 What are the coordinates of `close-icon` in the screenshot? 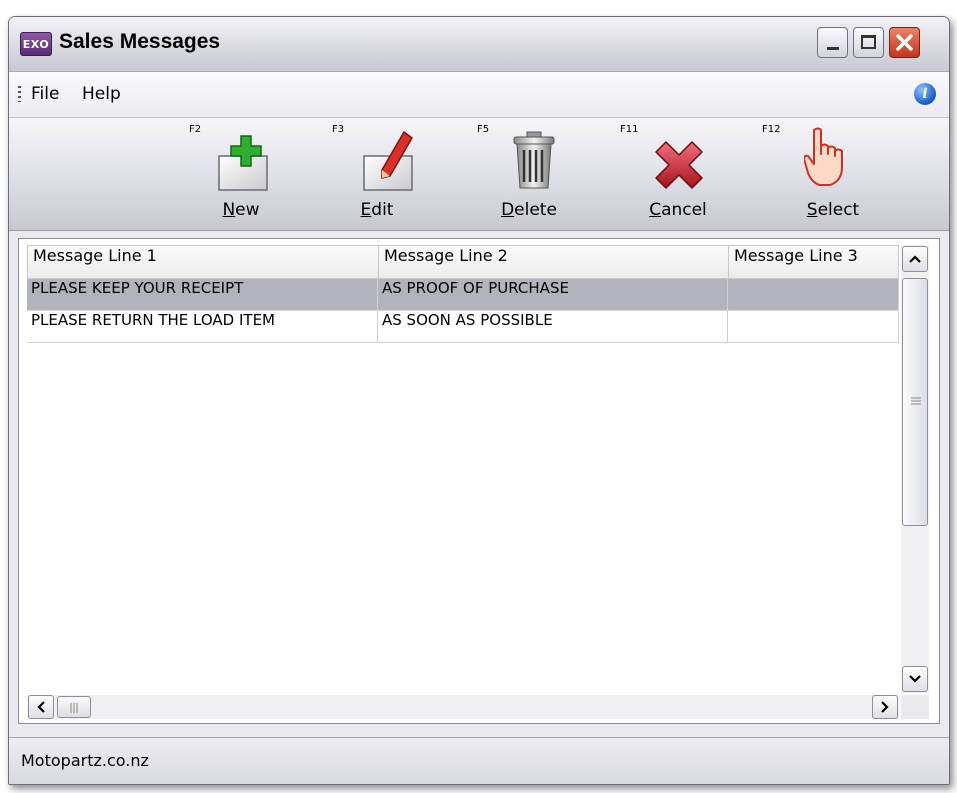 It's located at (904, 42).